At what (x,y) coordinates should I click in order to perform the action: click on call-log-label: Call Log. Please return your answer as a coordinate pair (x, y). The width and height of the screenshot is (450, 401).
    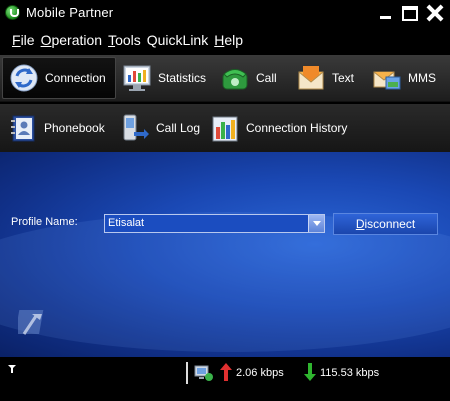
    Looking at the image, I should click on (178, 128).